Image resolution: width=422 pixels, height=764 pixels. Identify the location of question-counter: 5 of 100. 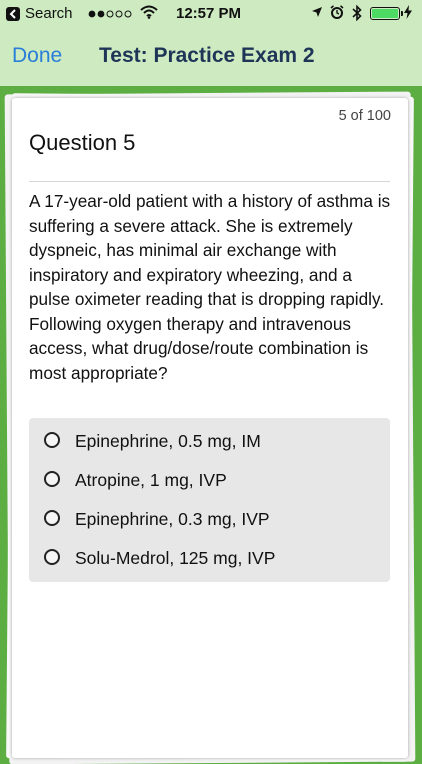
(364, 116).